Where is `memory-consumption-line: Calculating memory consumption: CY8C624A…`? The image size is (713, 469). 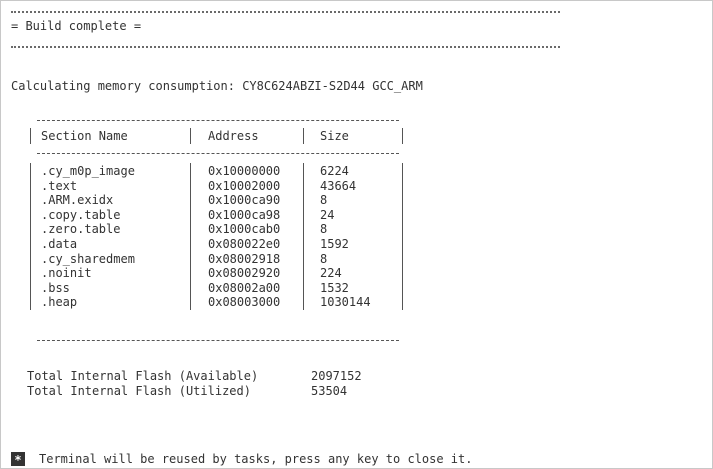
memory-consumption-line: Calculating memory consumption: CY8C624A… is located at coordinates (217, 86).